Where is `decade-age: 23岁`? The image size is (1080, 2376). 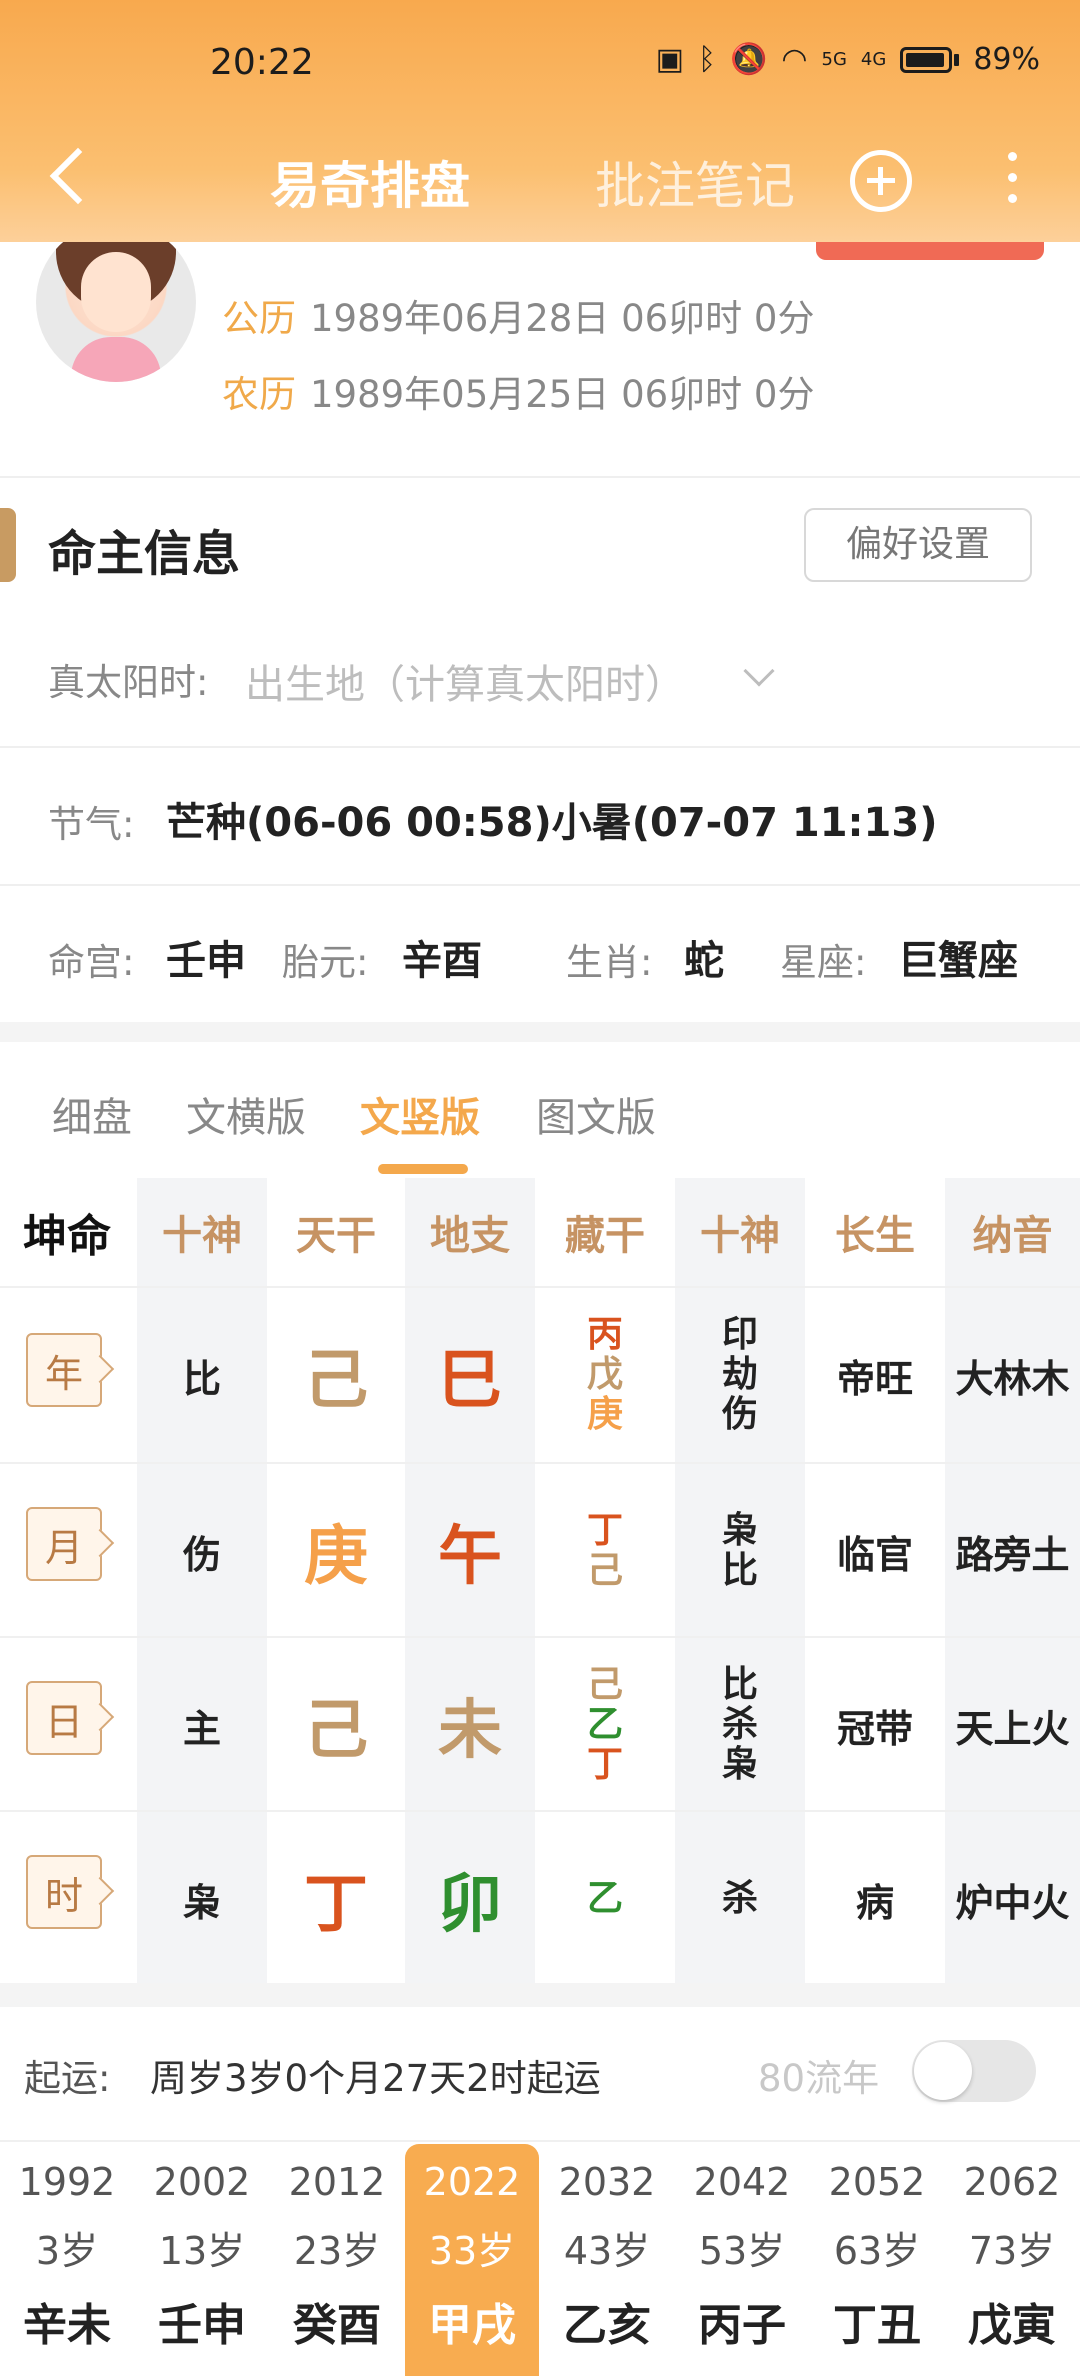 decade-age: 23岁 is located at coordinates (337, 2251).